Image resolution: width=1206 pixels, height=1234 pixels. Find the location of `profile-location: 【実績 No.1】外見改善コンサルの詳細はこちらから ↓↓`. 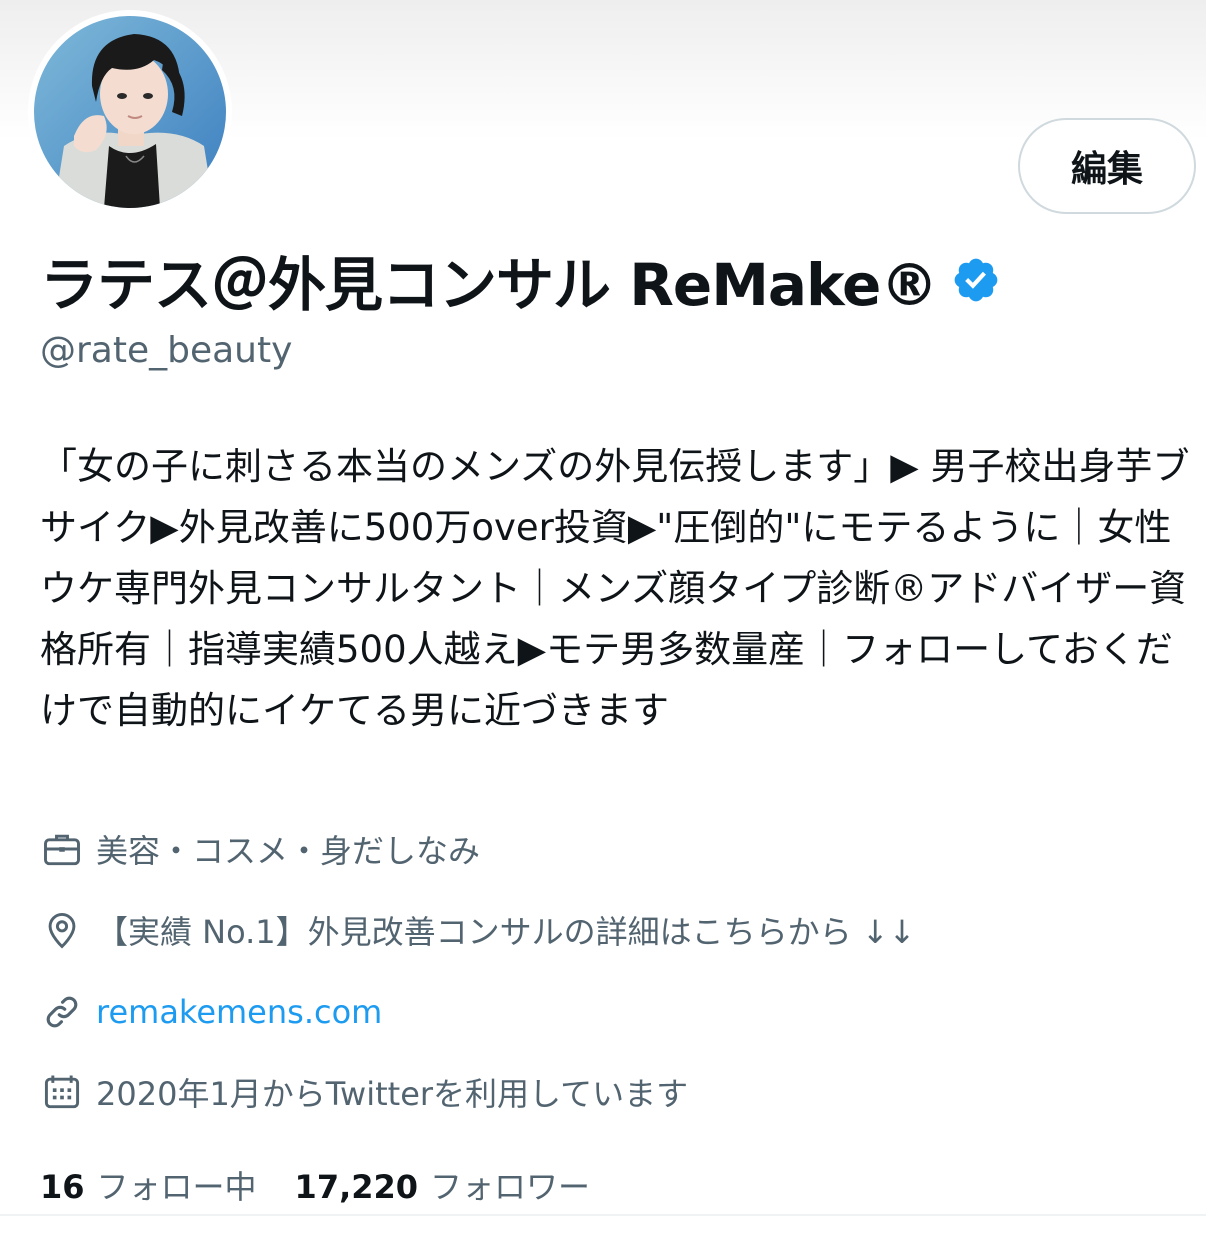

profile-location: 【実績 No.1】外見改善コンサルの詳細はこちらから ↓↓ is located at coordinates (477, 930).